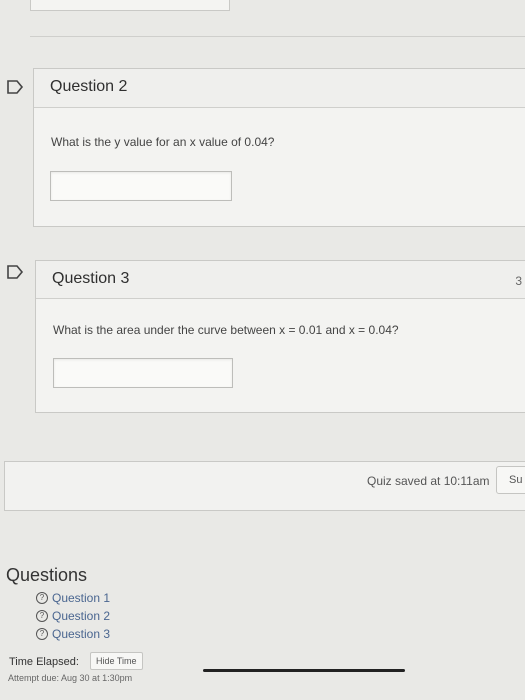 This screenshot has height=700, width=525. I want to click on questions-list-item-3: ? Question 3, so click(73, 634).